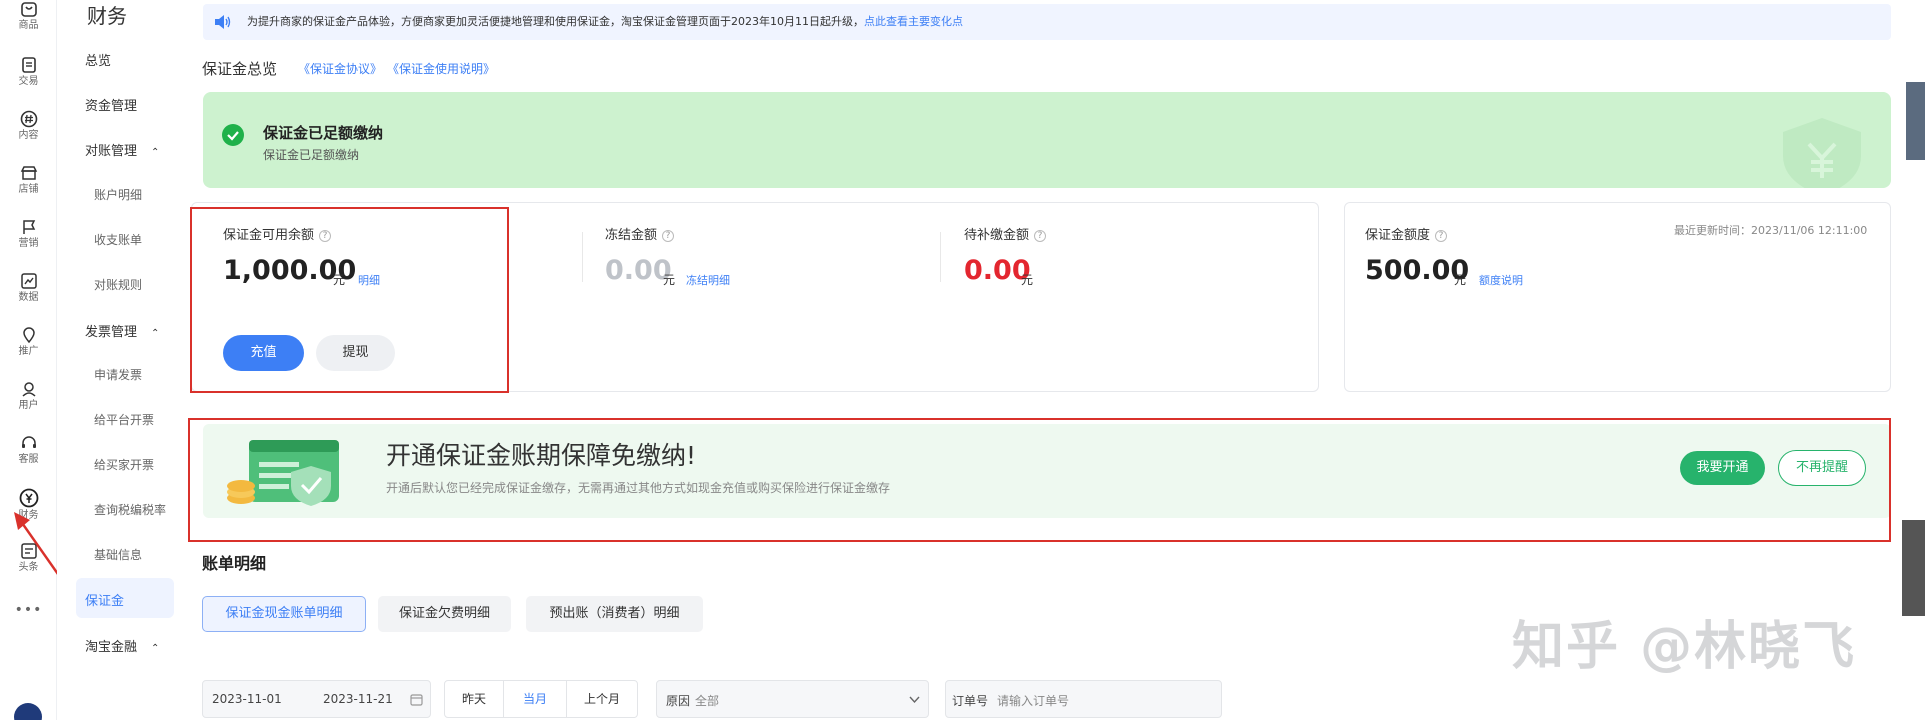  What do you see at coordinates (444, 614) in the screenshot?
I see `tab-arrears: 保证金欠费明细` at bounding box center [444, 614].